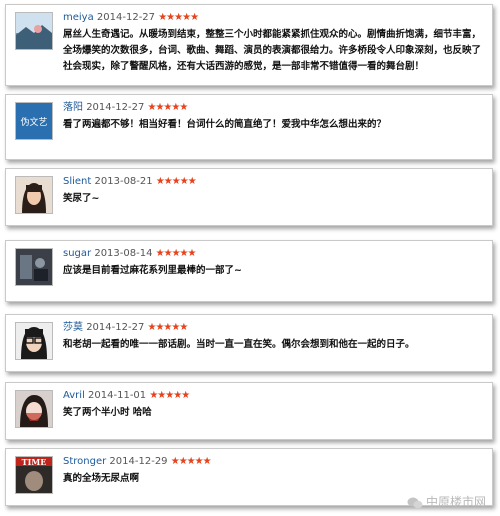 The image size is (500, 516). I want to click on avatar-caption: 伪文艺, so click(33, 122).